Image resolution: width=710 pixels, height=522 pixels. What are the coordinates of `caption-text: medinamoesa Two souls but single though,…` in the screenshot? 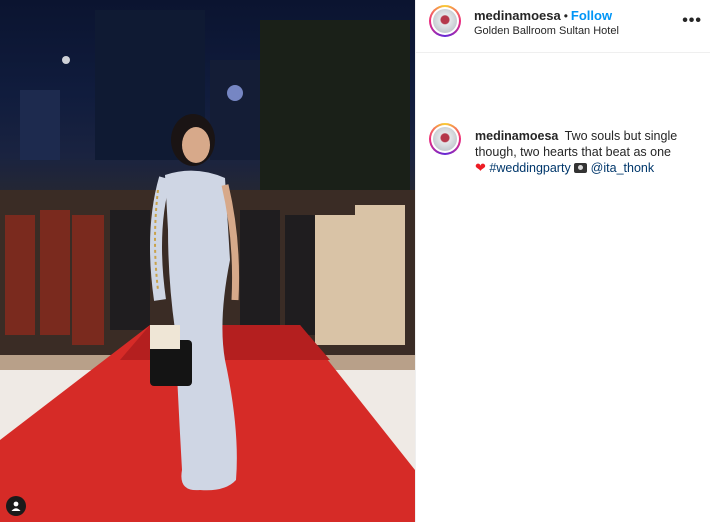 It's located at (587, 152).